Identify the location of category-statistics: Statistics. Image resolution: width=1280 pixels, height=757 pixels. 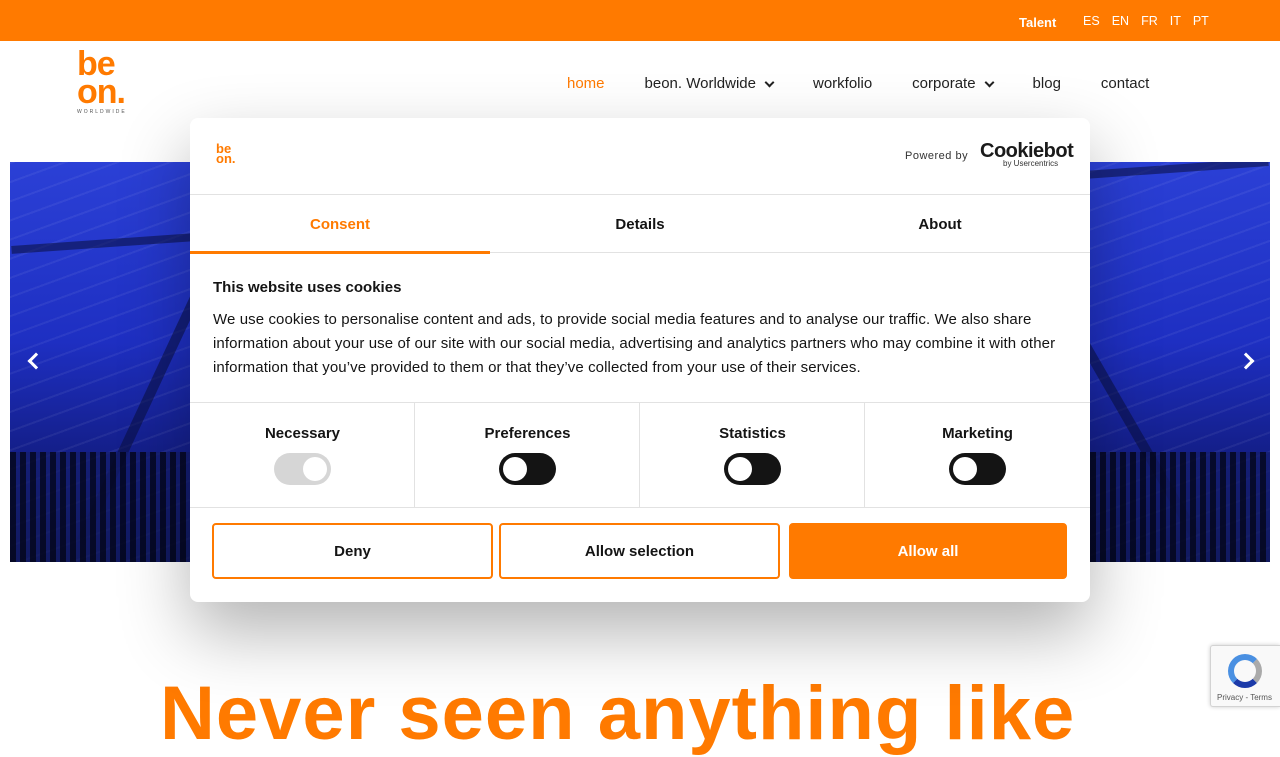
(752, 455).